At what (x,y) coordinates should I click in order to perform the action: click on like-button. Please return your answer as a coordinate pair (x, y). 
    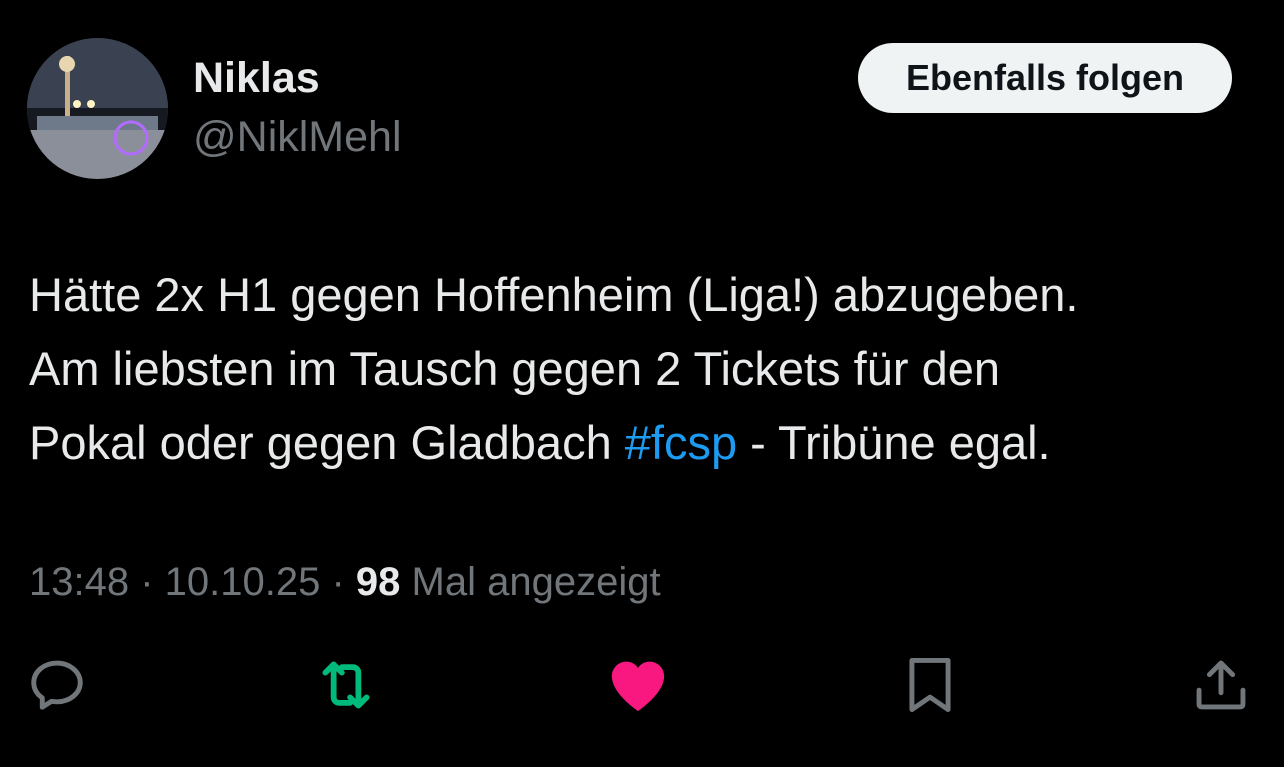
    Looking at the image, I should click on (638, 685).